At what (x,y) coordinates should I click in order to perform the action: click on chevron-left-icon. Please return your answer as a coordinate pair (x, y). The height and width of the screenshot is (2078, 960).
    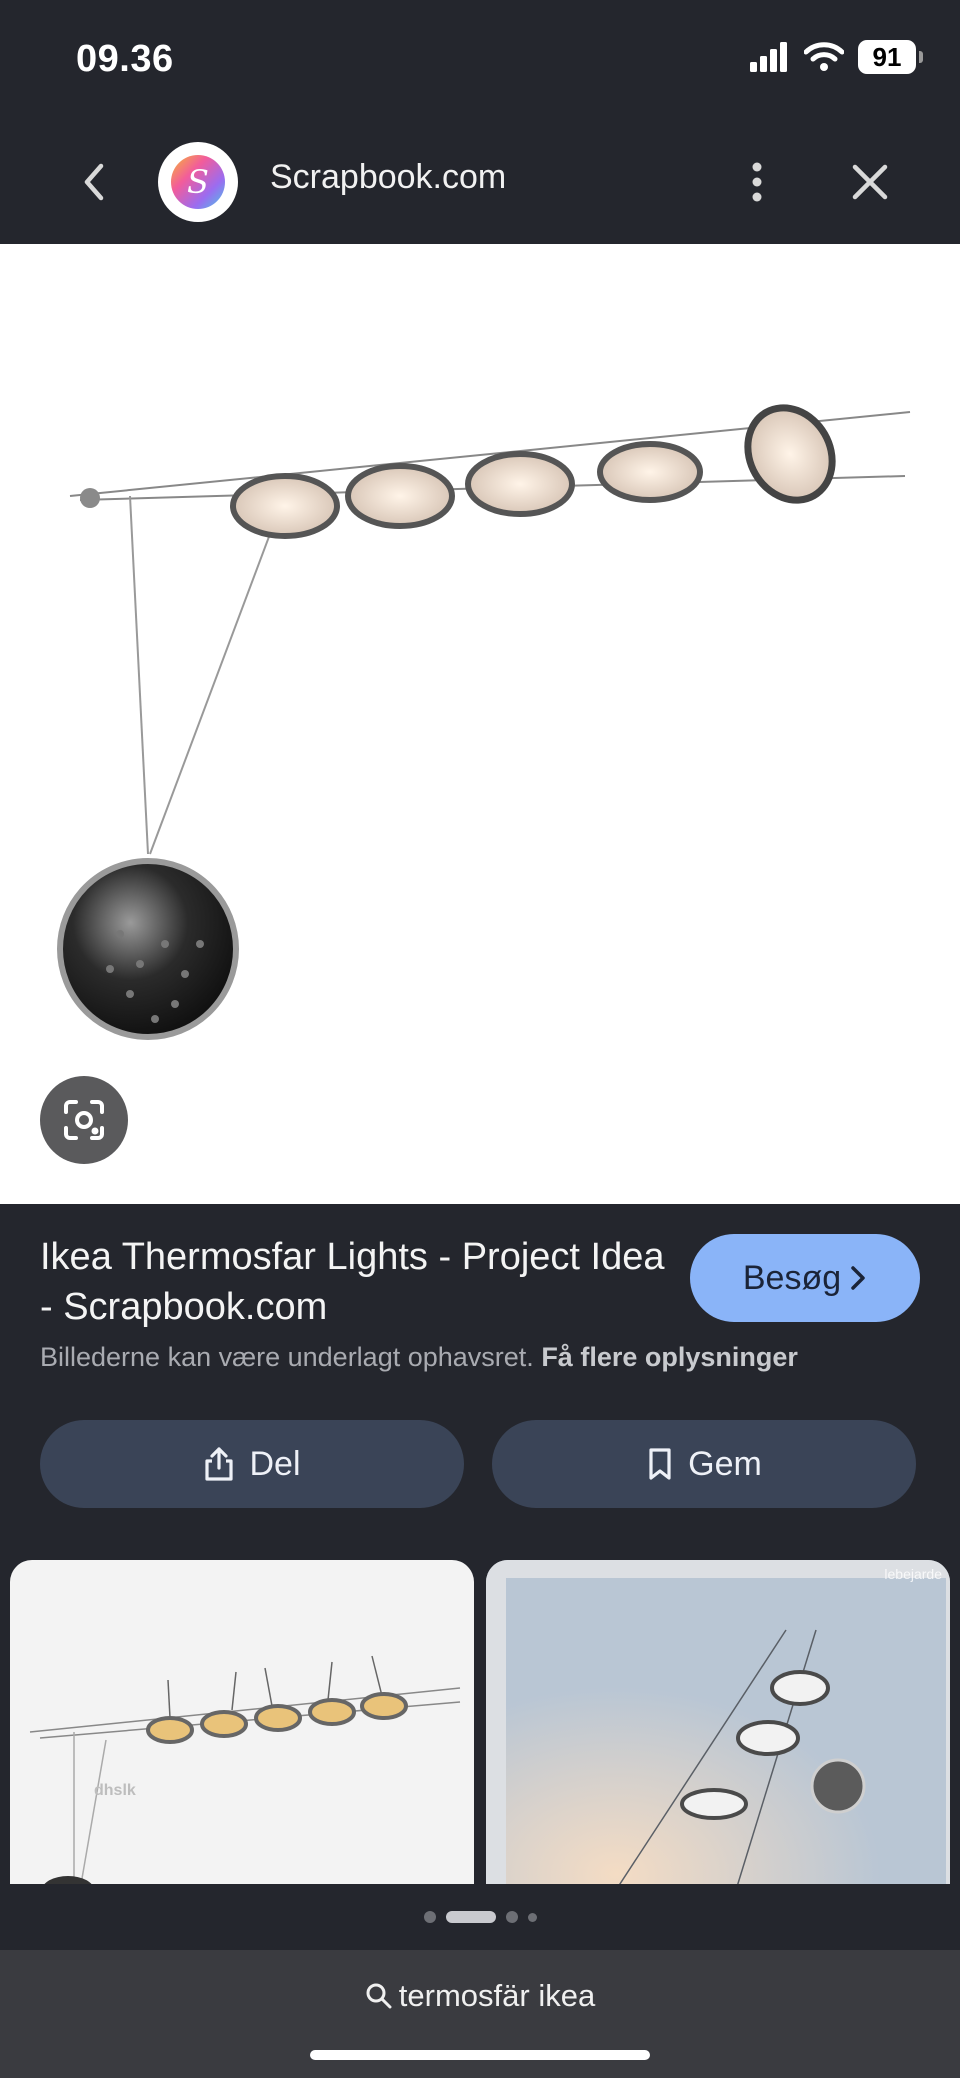
    Looking at the image, I should click on (94, 182).